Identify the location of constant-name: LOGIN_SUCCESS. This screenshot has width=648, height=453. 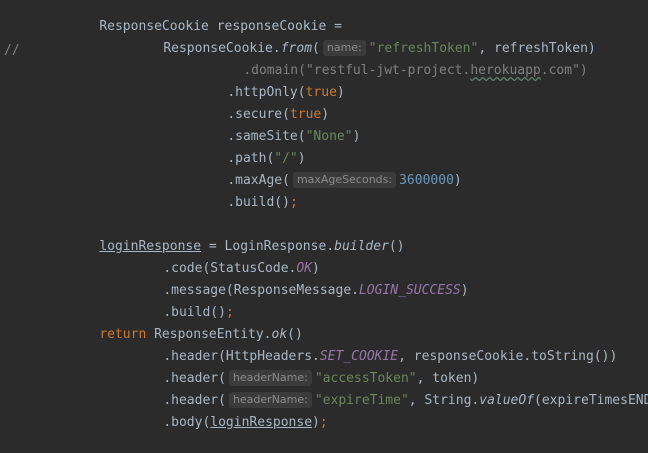
(409, 290).